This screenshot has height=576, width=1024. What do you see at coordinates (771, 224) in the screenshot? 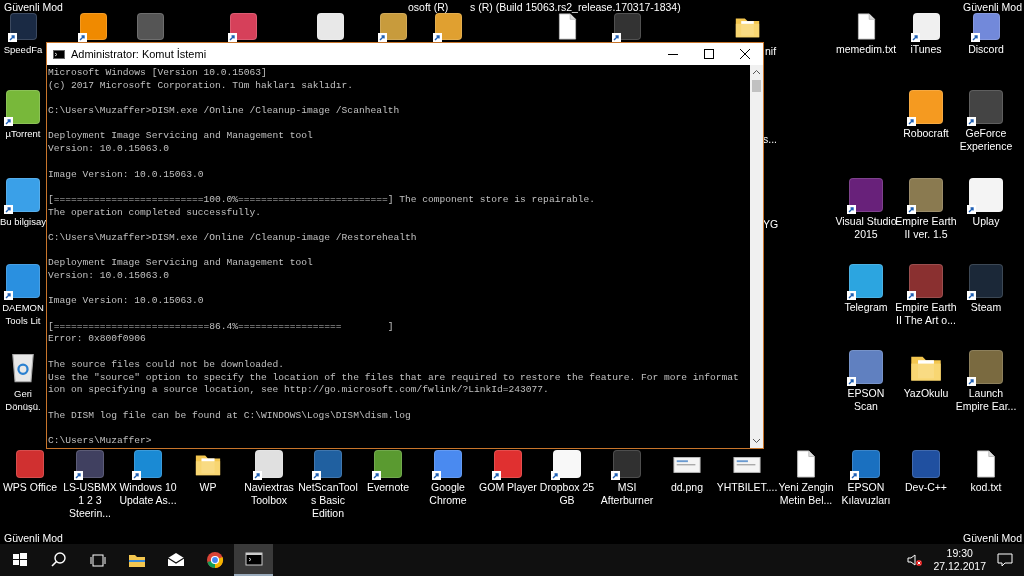
I see `icon-label: YG` at bounding box center [771, 224].